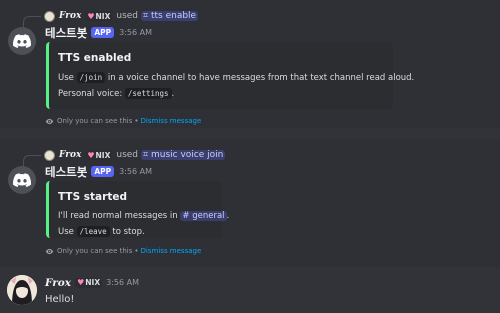  Describe the element at coordinates (173, 16) in the screenshot. I see `slash-command-name: tts enable` at that location.